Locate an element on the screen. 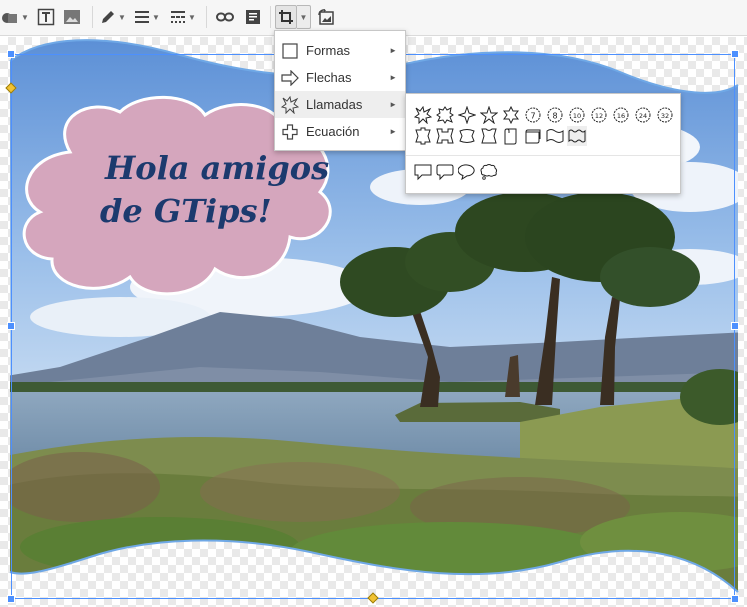  shape-explosion1 is located at coordinates (423, 115).